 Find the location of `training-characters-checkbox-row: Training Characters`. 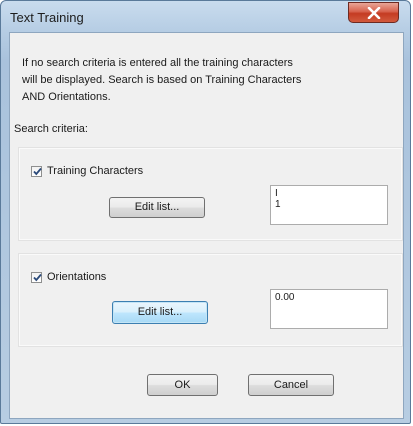

training-characters-checkbox-row: Training Characters is located at coordinates (87, 171).